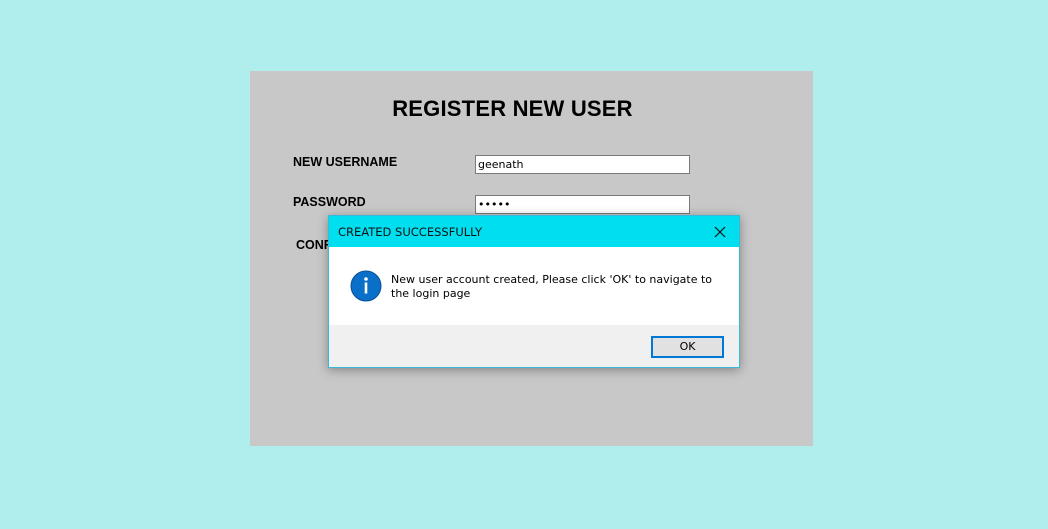  What do you see at coordinates (314, 245) in the screenshot?
I see `confirm-password-label: CONF` at bounding box center [314, 245].